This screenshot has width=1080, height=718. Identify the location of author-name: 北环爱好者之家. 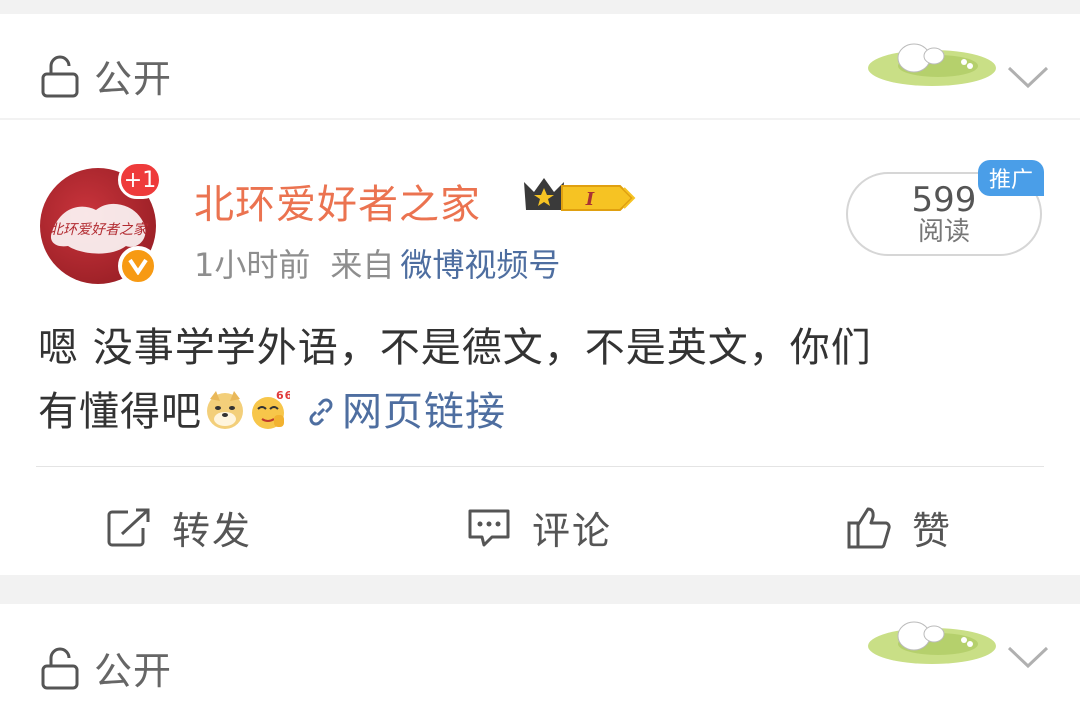
(337, 201).